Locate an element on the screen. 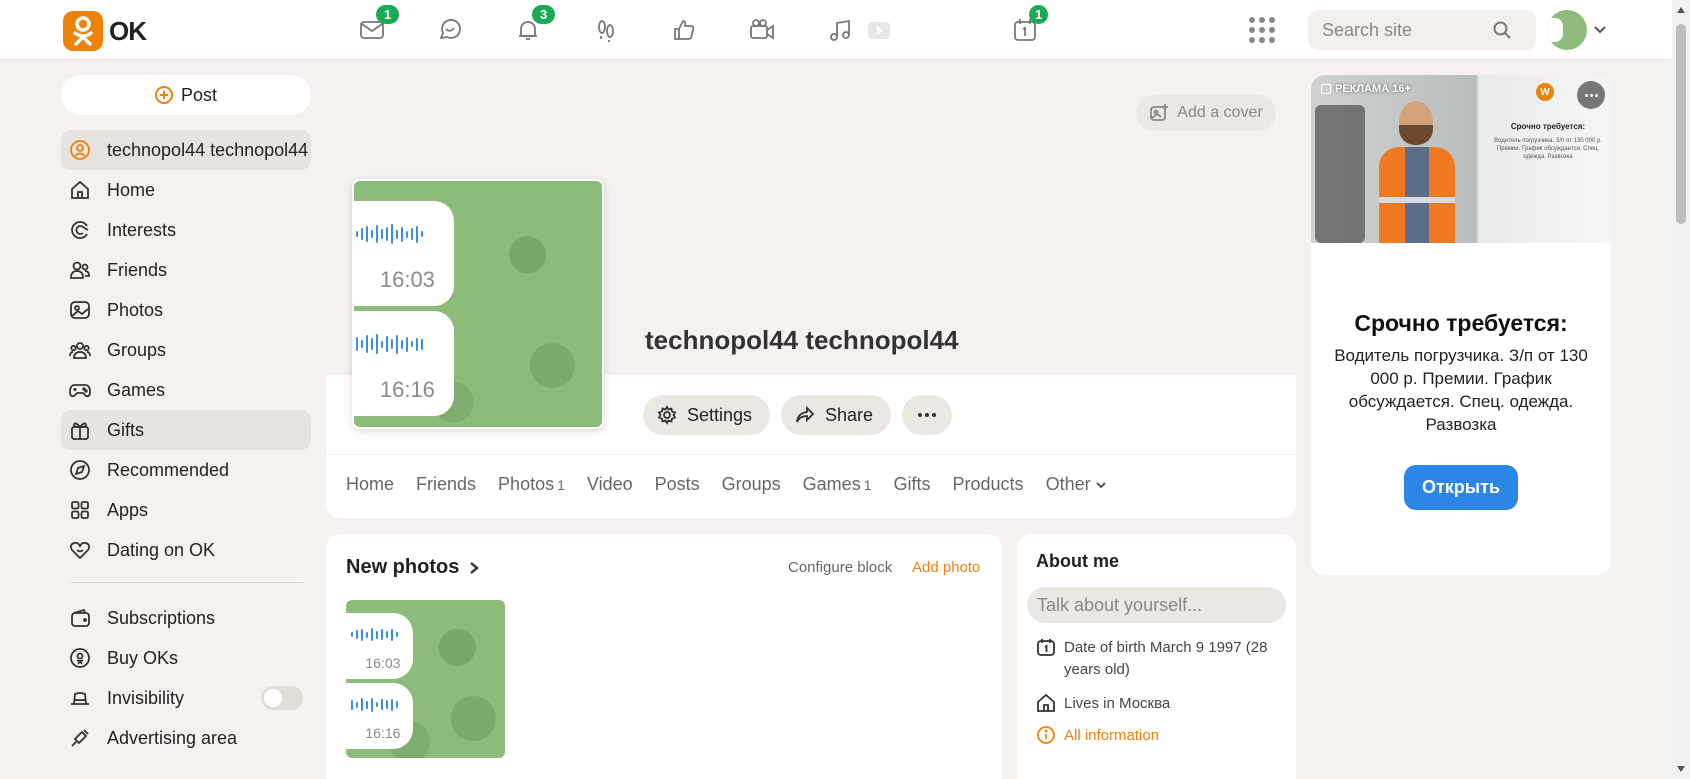  tab-label: Video is located at coordinates (609, 484).